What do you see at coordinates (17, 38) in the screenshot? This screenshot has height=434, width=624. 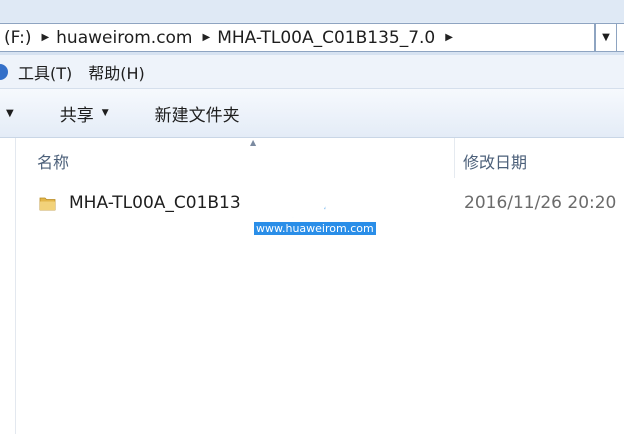 I see `breadcrumb-drive: (F:)` at bounding box center [17, 38].